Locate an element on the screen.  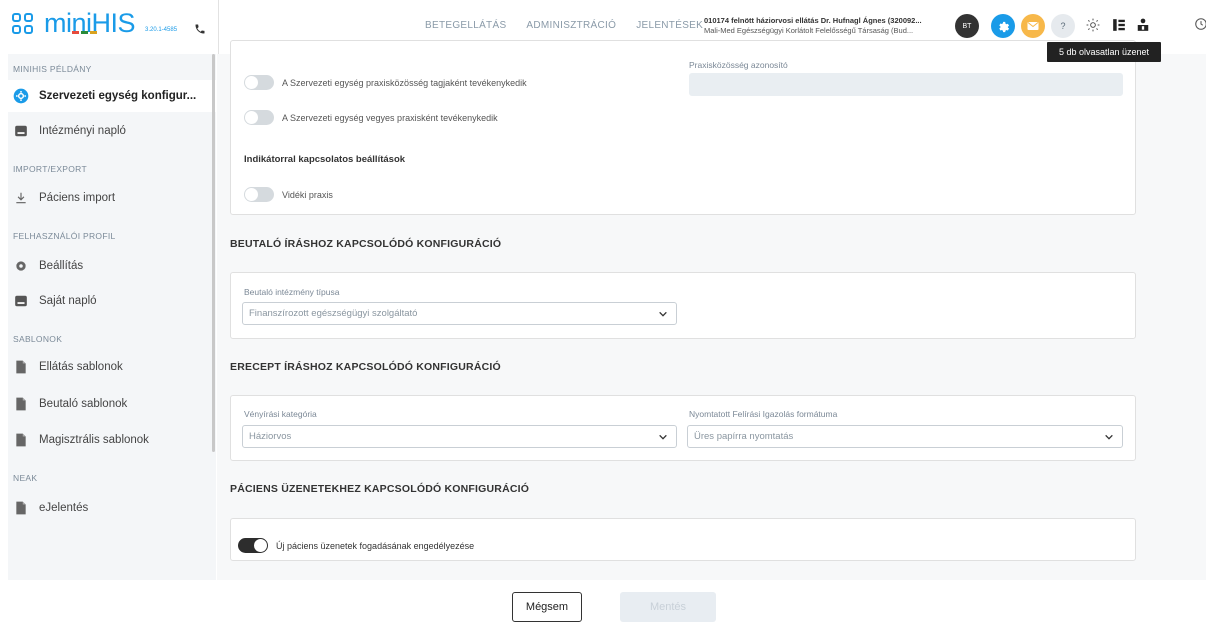
patient-messages-toggle is located at coordinates (253, 545).